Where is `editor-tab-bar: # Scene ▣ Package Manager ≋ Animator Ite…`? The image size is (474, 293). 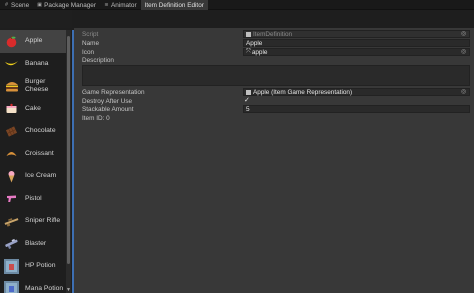 editor-tab-bar: # Scene ▣ Package Manager ≋ Animator Ite… is located at coordinates (237, 5).